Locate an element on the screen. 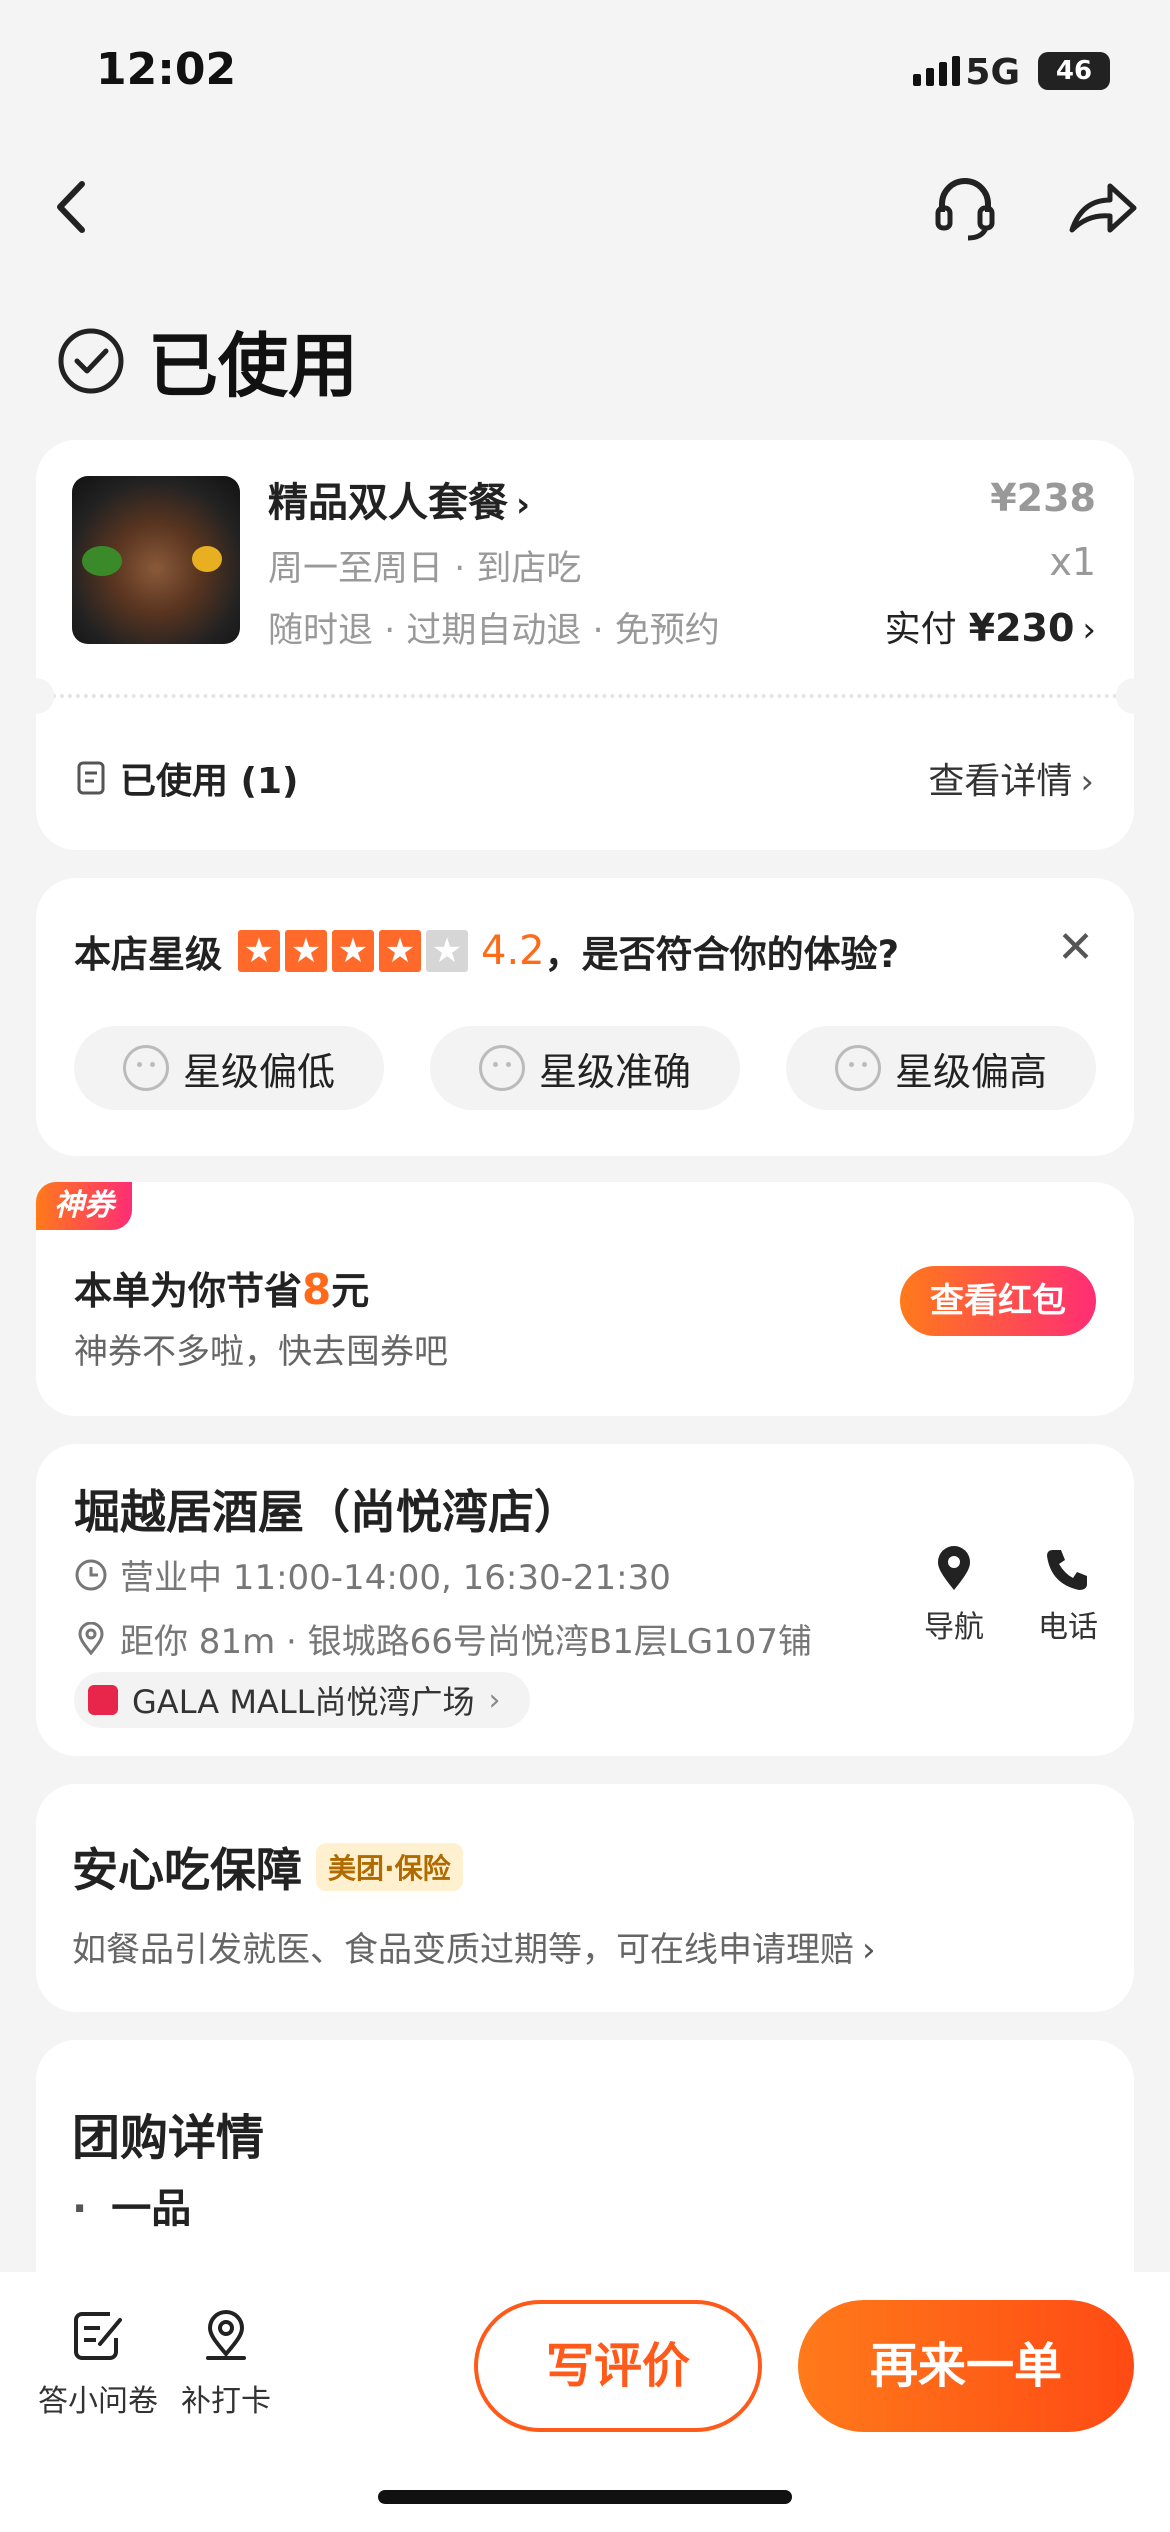 This screenshot has width=1170, height=2532. group-item: · 一品 is located at coordinates (132, 2209).